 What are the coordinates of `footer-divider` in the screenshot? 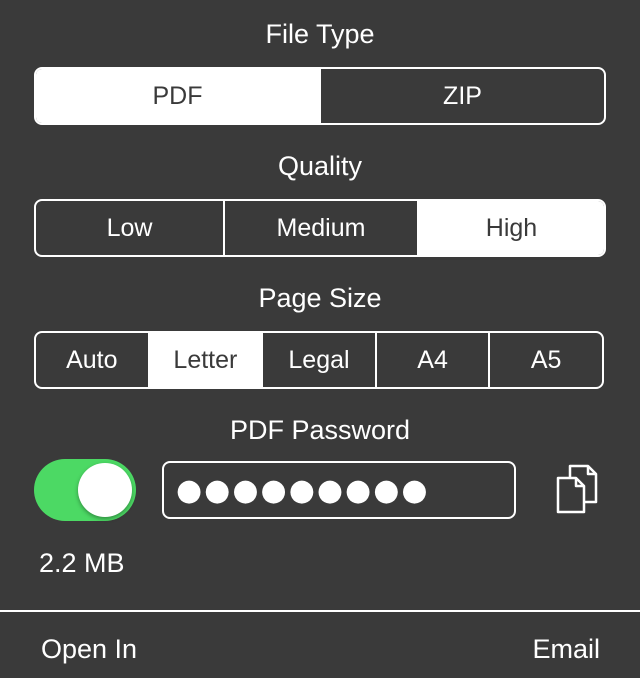 It's located at (320, 611).